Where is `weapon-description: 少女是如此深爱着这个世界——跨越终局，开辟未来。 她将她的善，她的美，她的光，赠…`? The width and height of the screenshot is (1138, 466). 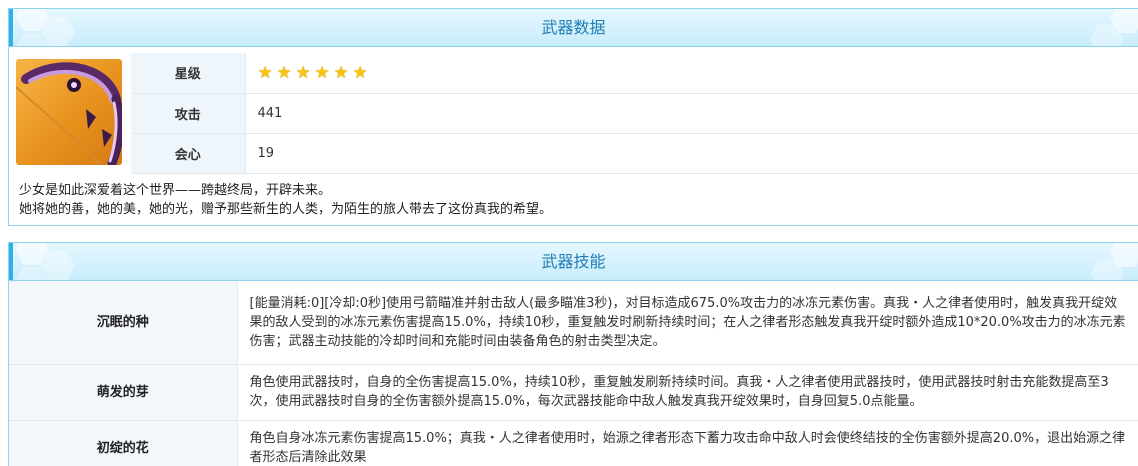 weapon-description: 少女是如此深爱着这个世界——跨越终局，开辟未来。 她将她的善，她的美，她的光，赠… is located at coordinates (285, 200).